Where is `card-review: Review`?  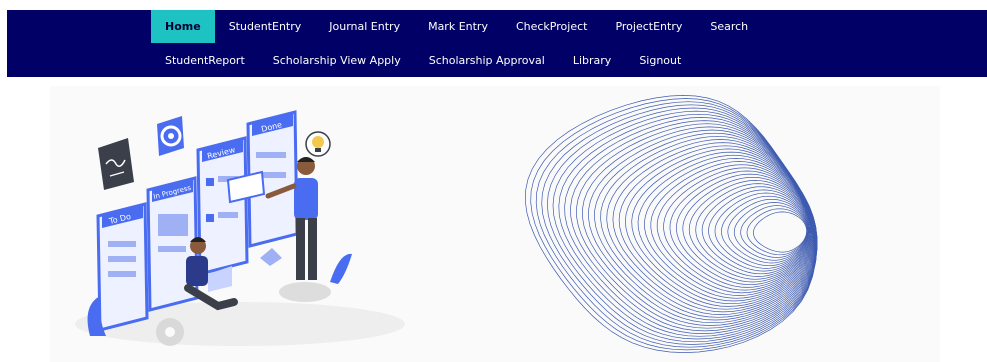 card-review: Review is located at coordinates (222, 206).